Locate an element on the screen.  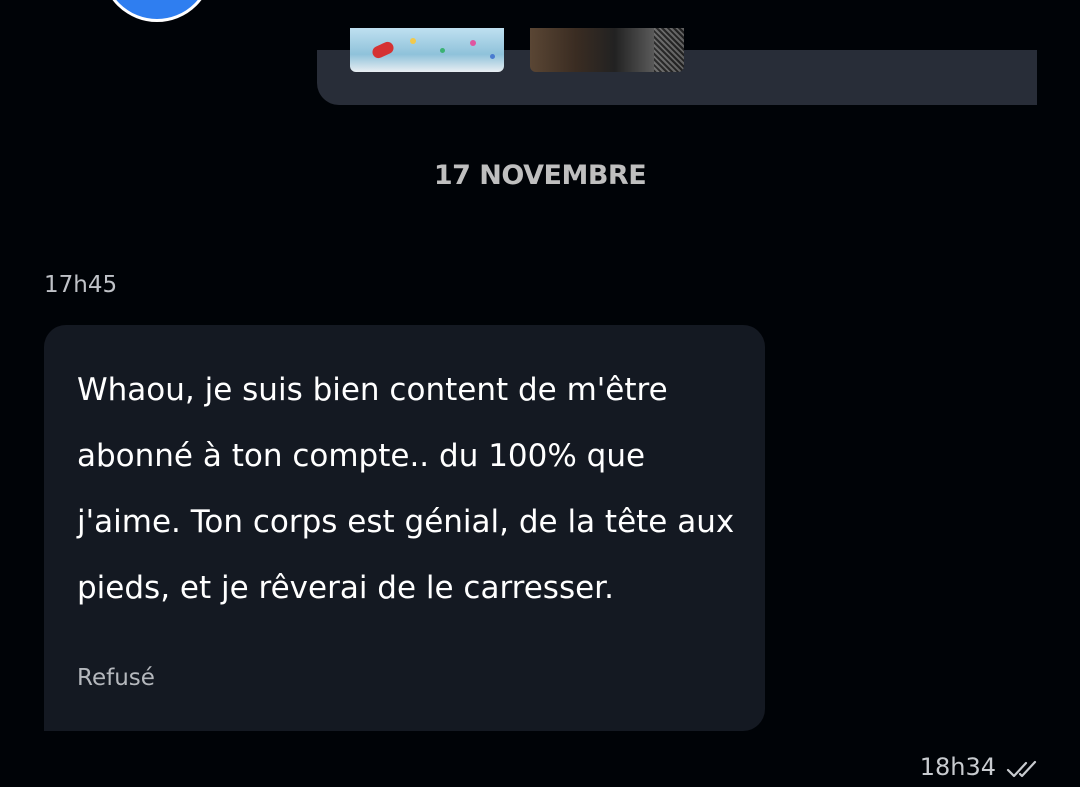
date-separator: 17 NOVEMBRE is located at coordinates (540, 175).